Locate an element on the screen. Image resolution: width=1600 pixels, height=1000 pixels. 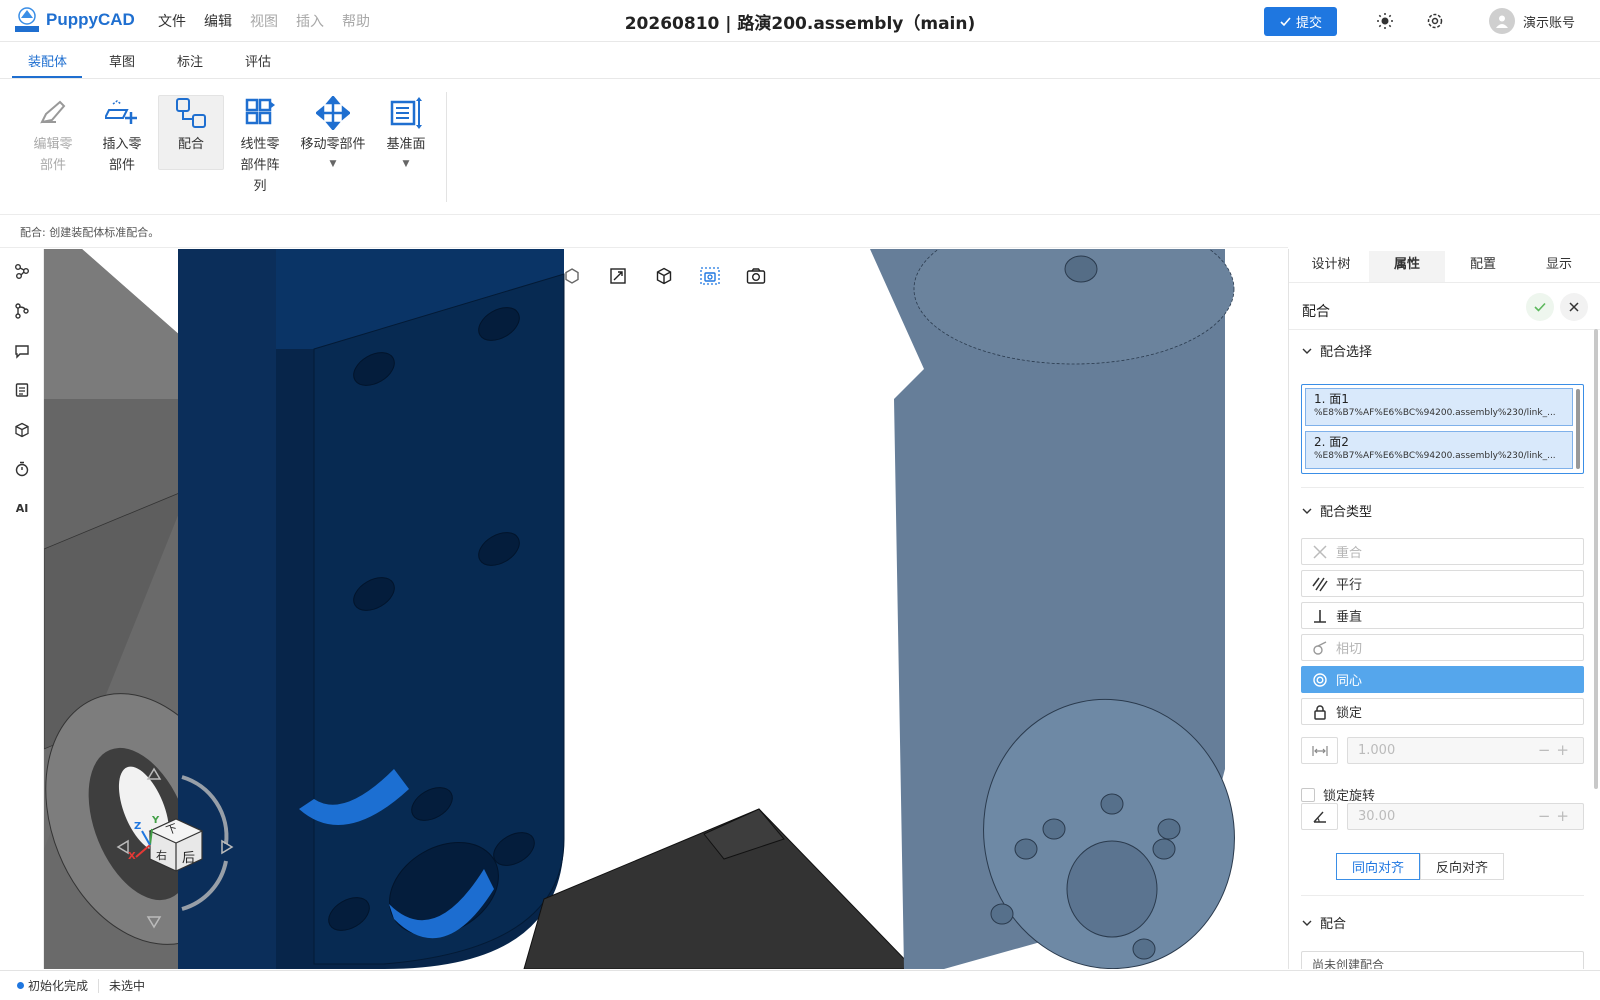
menu-help: 帮助 is located at coordinates (356, 21).